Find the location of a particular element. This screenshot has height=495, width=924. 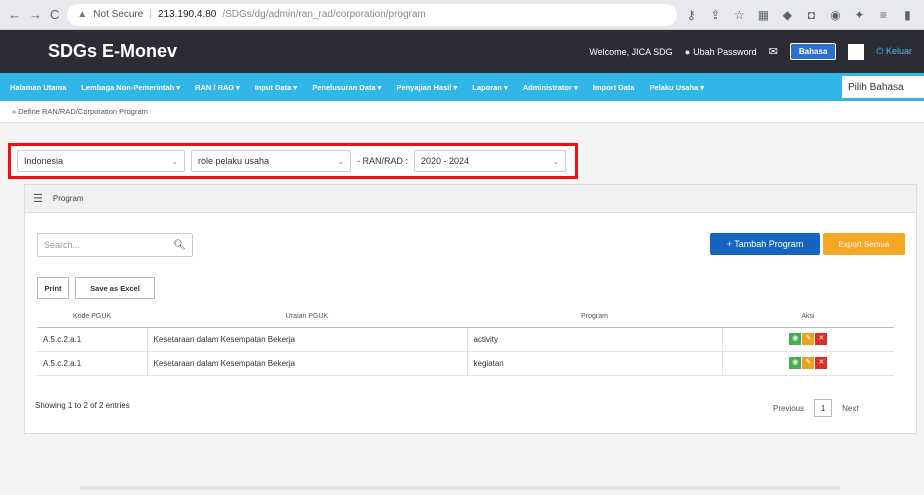

column-header-aksi: Aksi is located at coordinates (808, 317).